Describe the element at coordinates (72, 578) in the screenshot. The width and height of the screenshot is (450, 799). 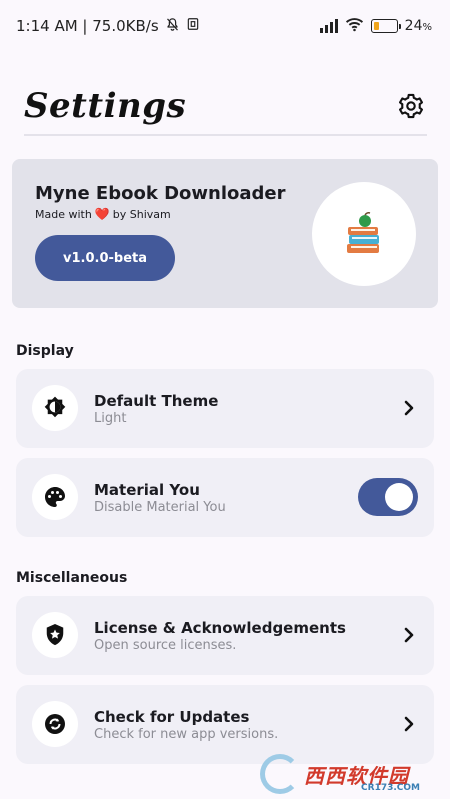
I see `section-label-miscellaneous: Miscellaneous` at that location.